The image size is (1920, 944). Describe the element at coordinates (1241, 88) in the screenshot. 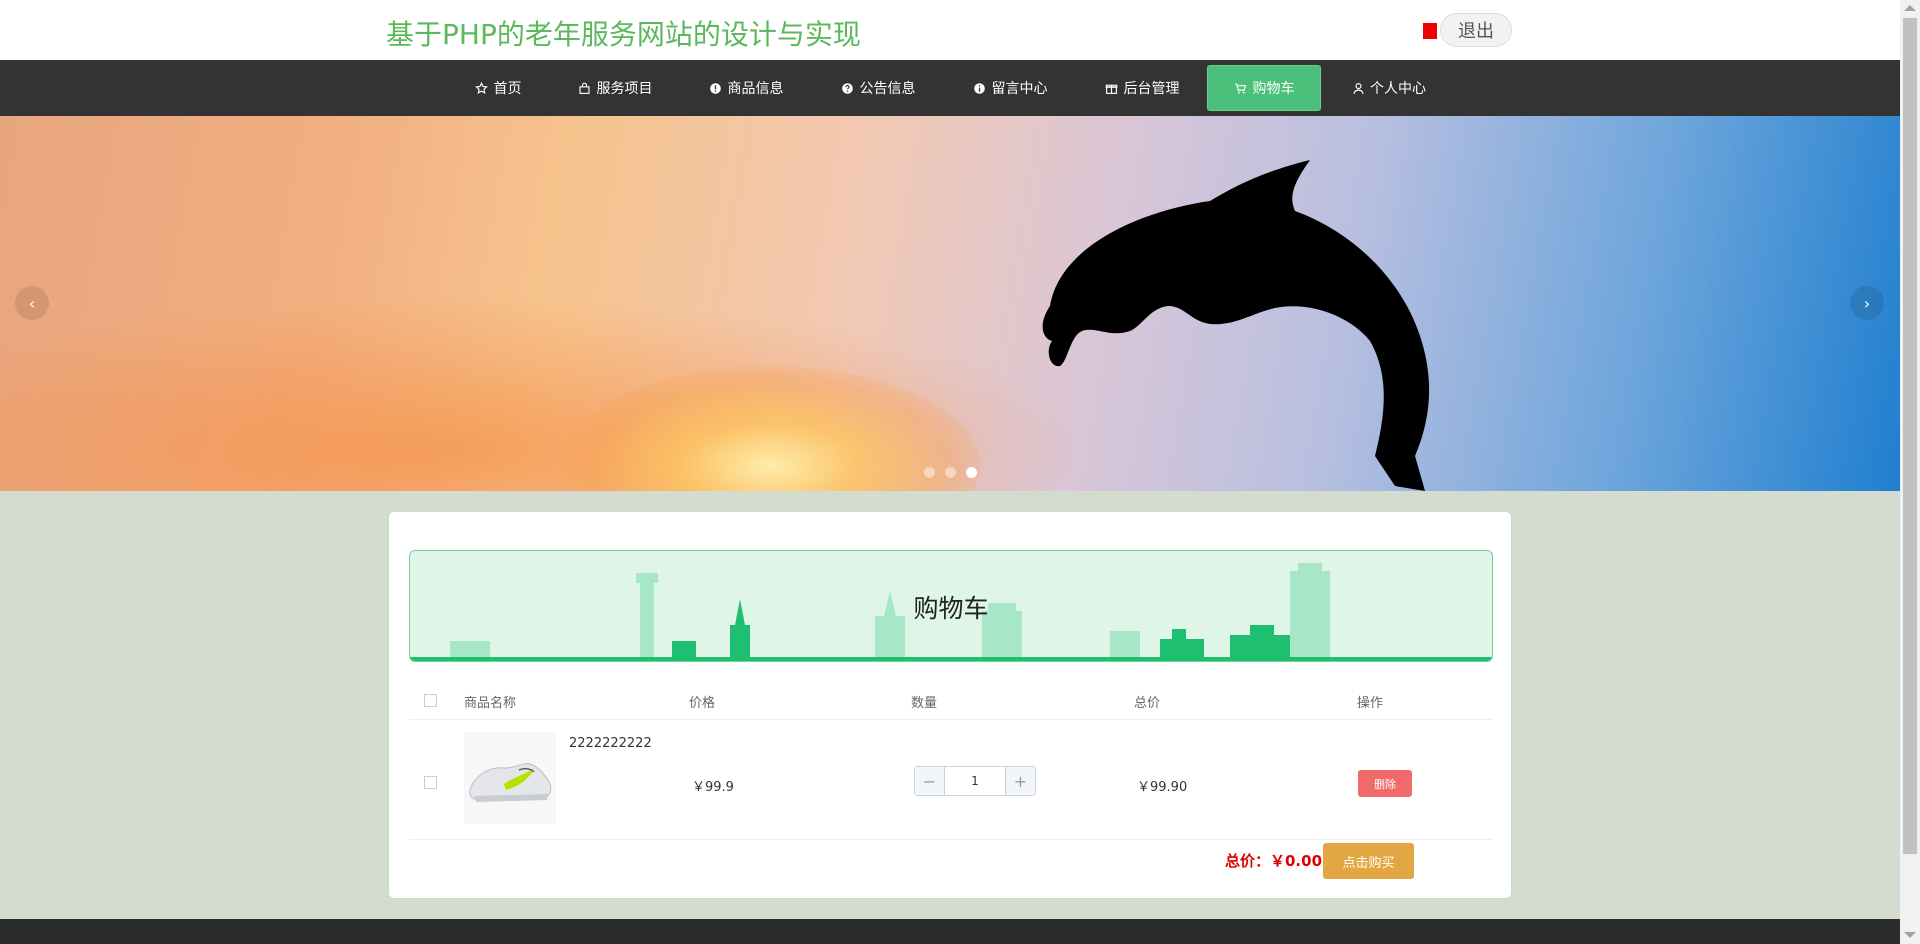

I see `cart-icon` at that location.